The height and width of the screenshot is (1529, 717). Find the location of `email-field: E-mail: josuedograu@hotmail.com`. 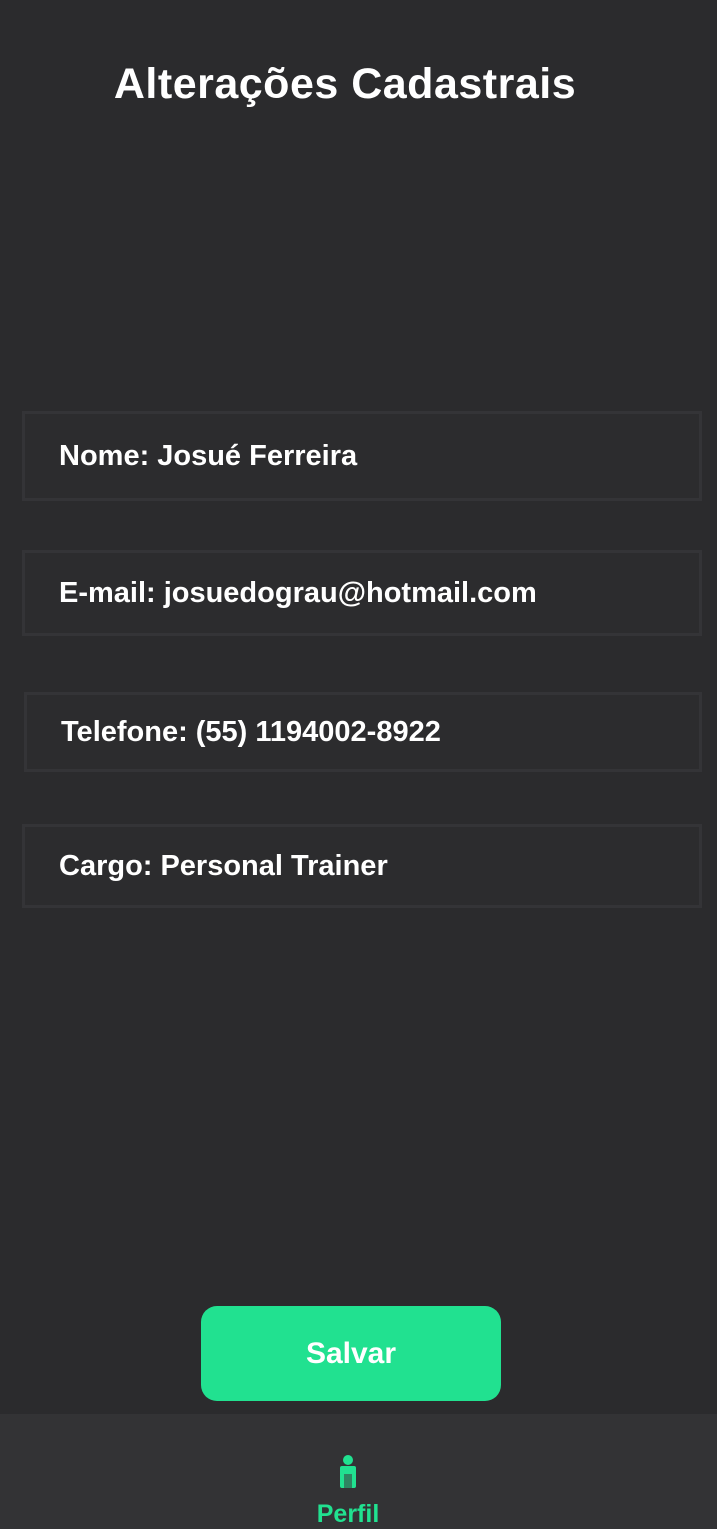

email-field: E-mail: josuedograu@hotmail.com is located at coordinates (362, 593).